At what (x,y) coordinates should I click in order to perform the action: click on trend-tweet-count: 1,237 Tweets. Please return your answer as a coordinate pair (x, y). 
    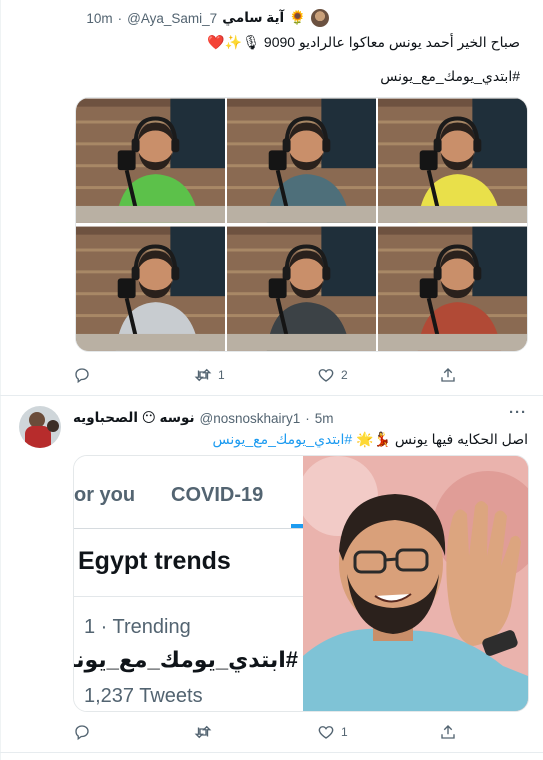
    Looking at the image, I should click on (143, 696).